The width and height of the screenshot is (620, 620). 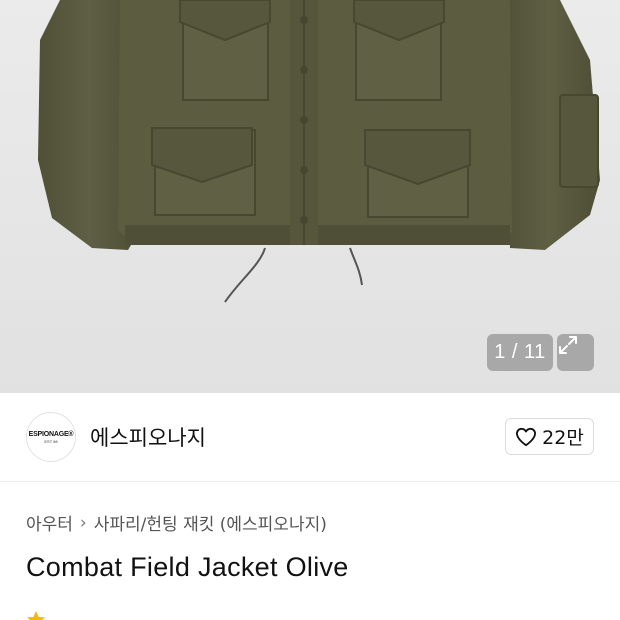 What do you see at coordinates (51, 434) in the screenshot?
I see `brand-logo-text: ESPIONAGE®` at bounding box center [51, 434].